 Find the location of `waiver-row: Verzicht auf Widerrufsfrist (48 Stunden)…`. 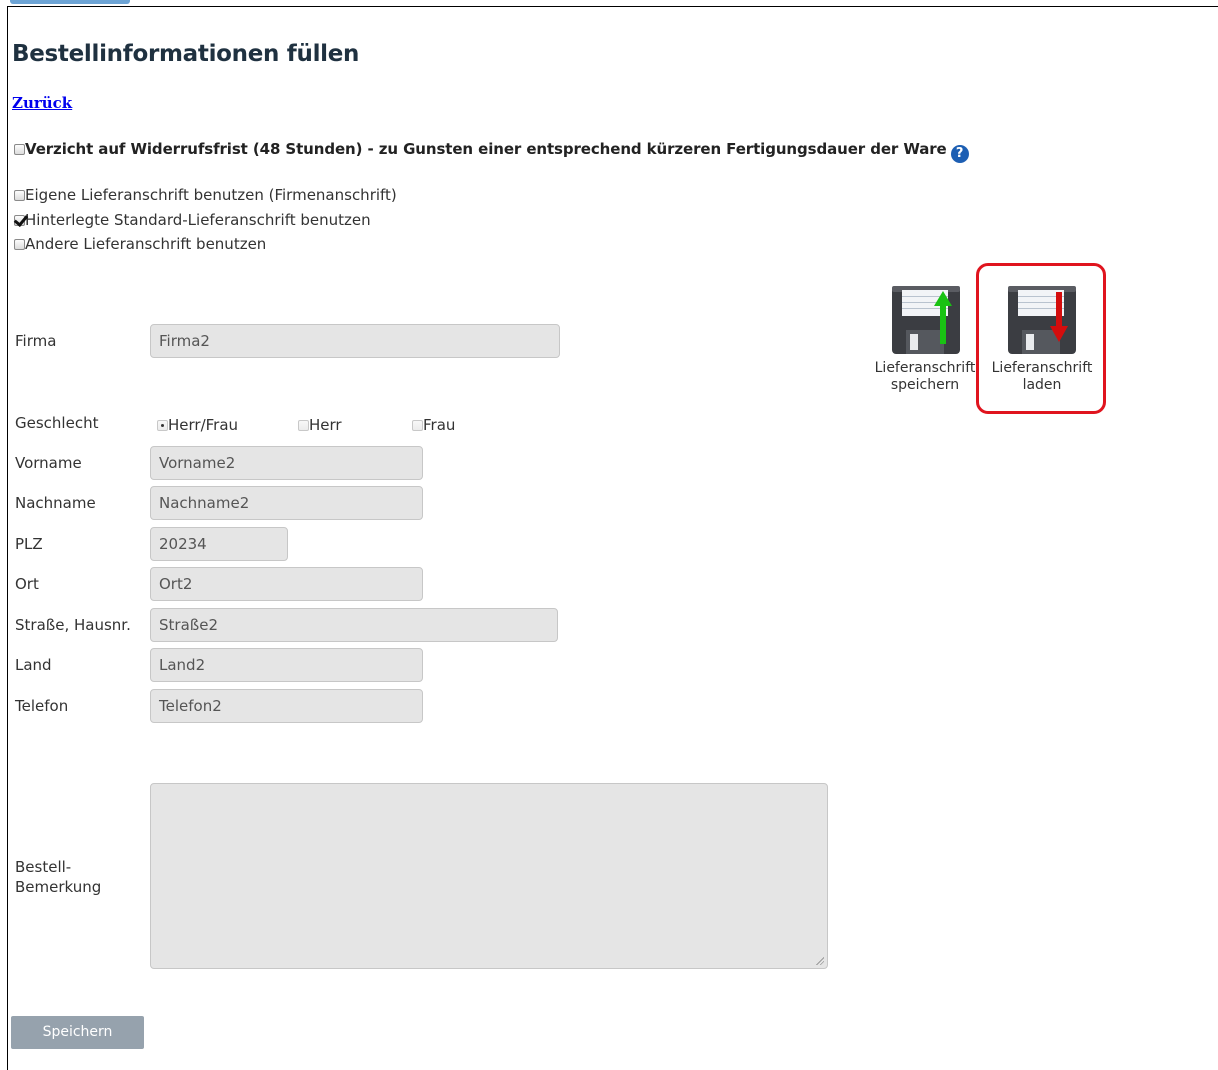

waiver-row: Verzicht auf Widerrufsfrist (48 Stunden)… is located at coordinates (491, 151).